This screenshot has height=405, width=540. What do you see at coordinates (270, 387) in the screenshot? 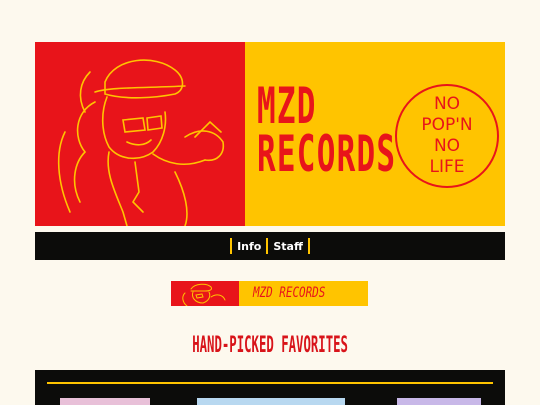
I see `favorites-gallery` at bounding box center [270, 387].